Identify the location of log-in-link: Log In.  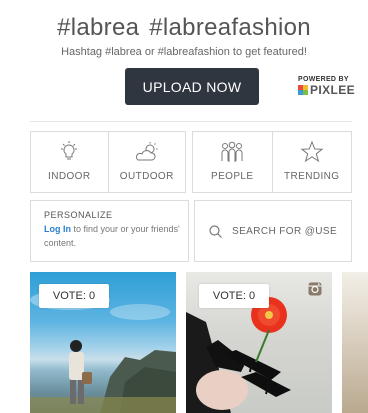
(57, 229).